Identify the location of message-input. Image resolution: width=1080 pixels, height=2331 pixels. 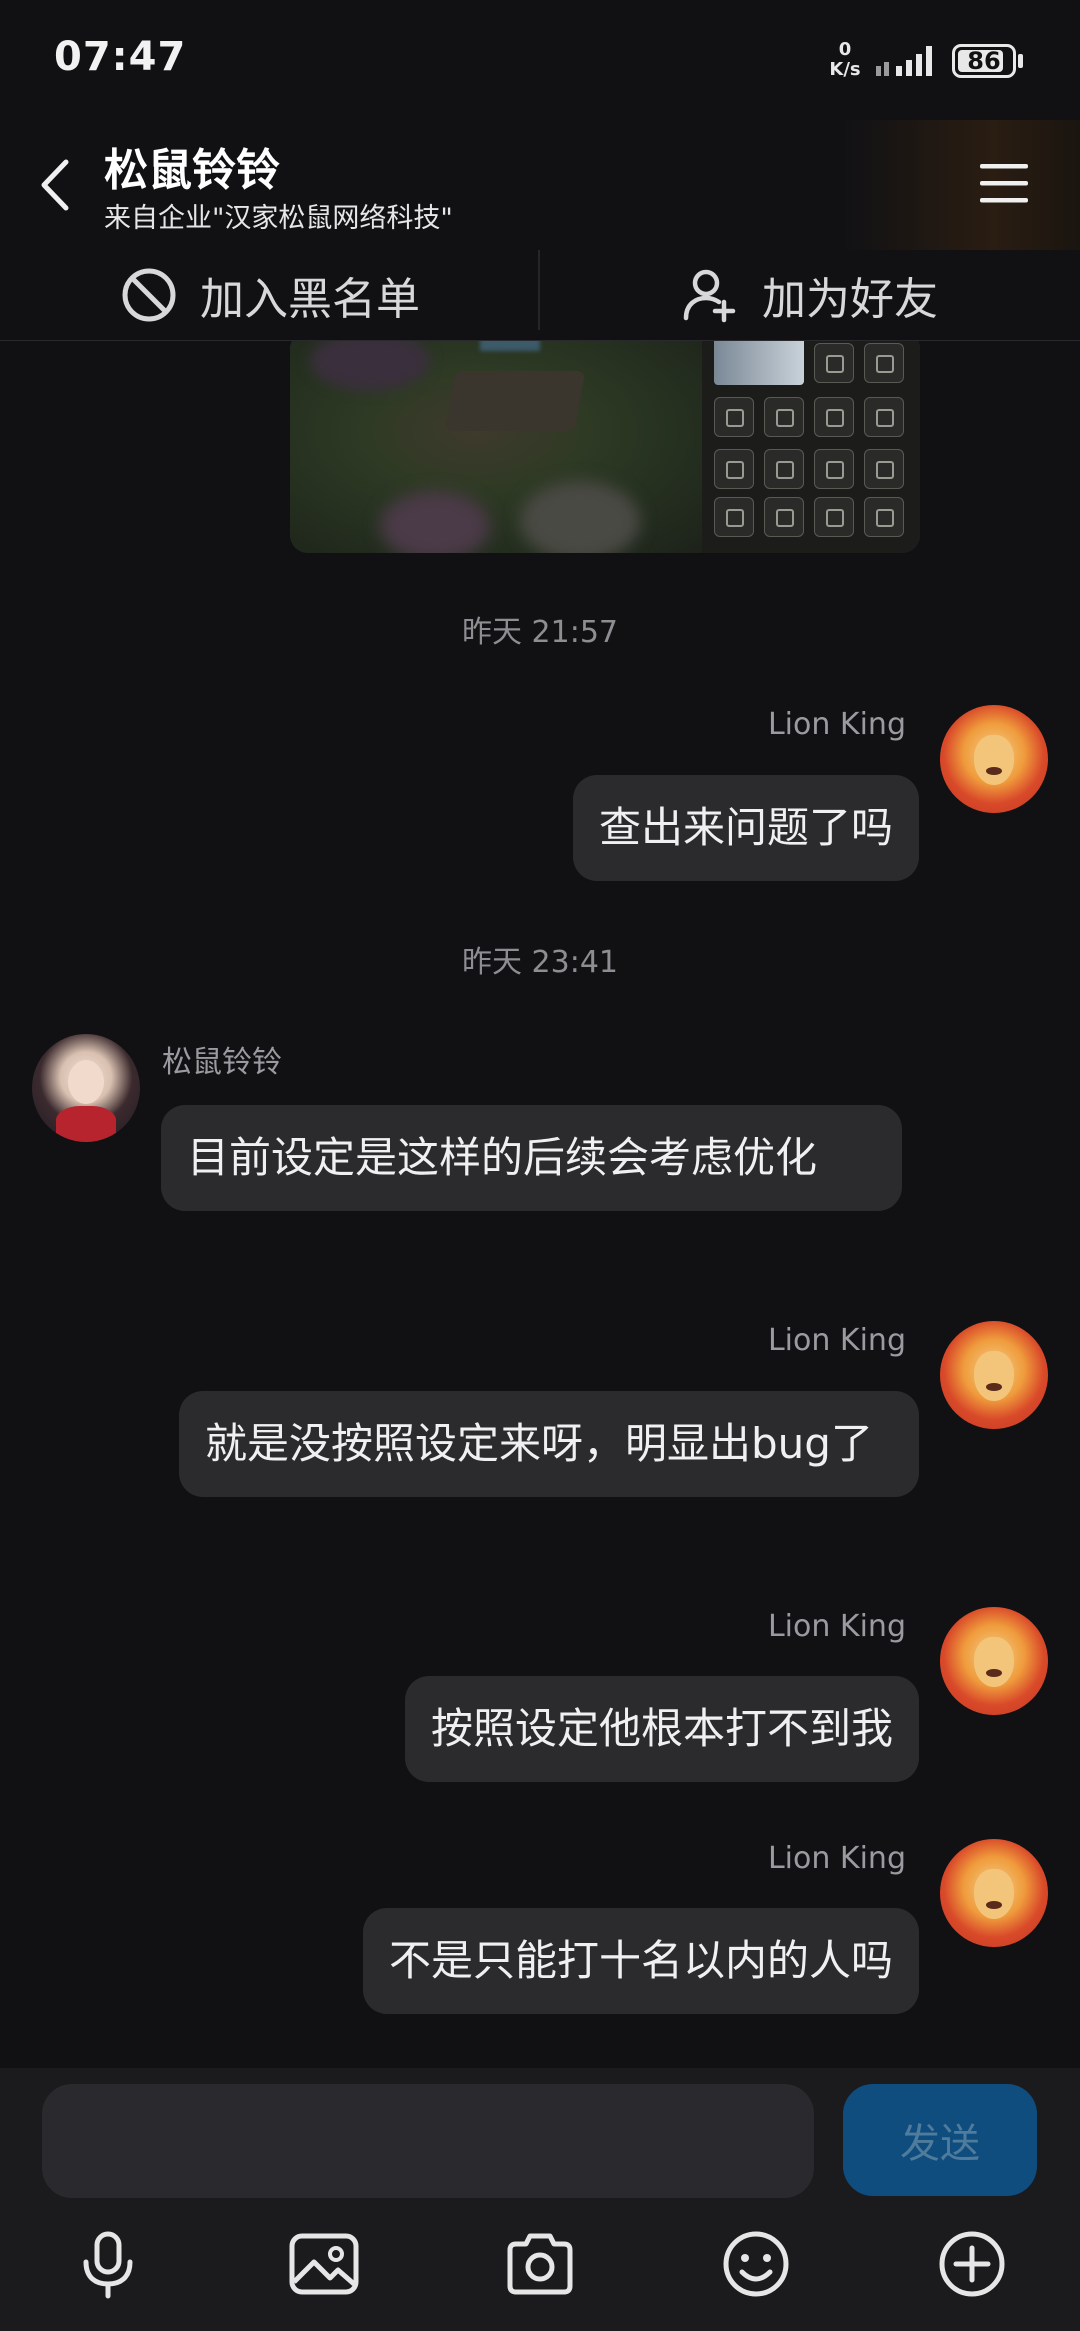
(428, 2141).